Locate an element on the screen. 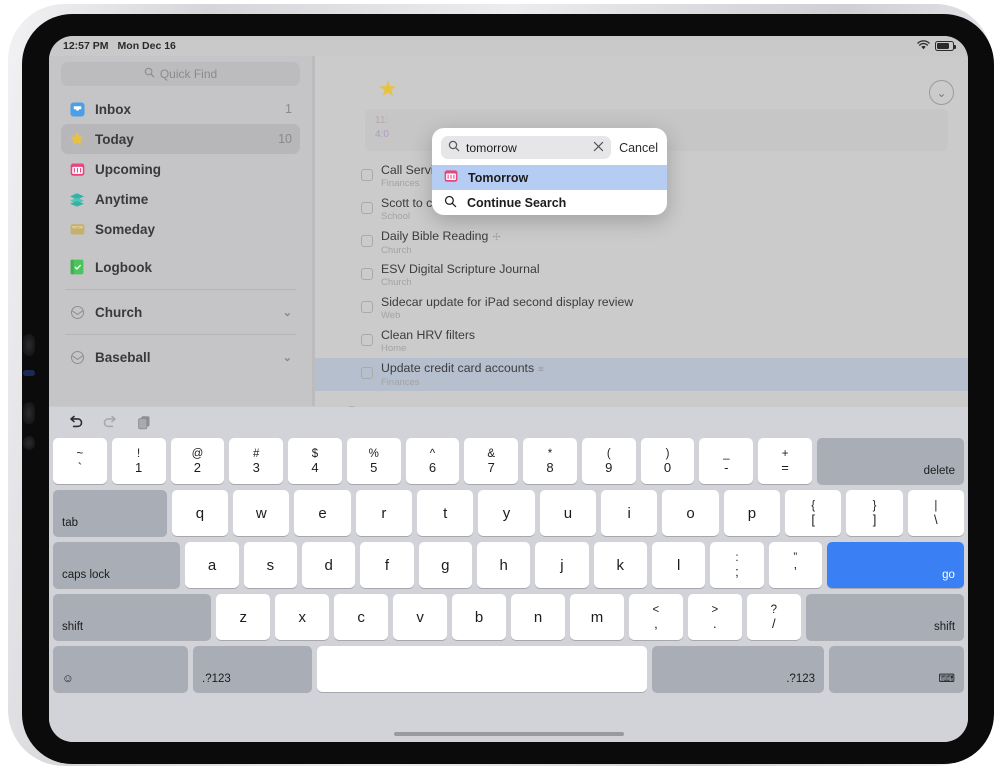 The width and height of the screenshot is (1000, 770). key-tab: tab is located at coordinates (110, 513).